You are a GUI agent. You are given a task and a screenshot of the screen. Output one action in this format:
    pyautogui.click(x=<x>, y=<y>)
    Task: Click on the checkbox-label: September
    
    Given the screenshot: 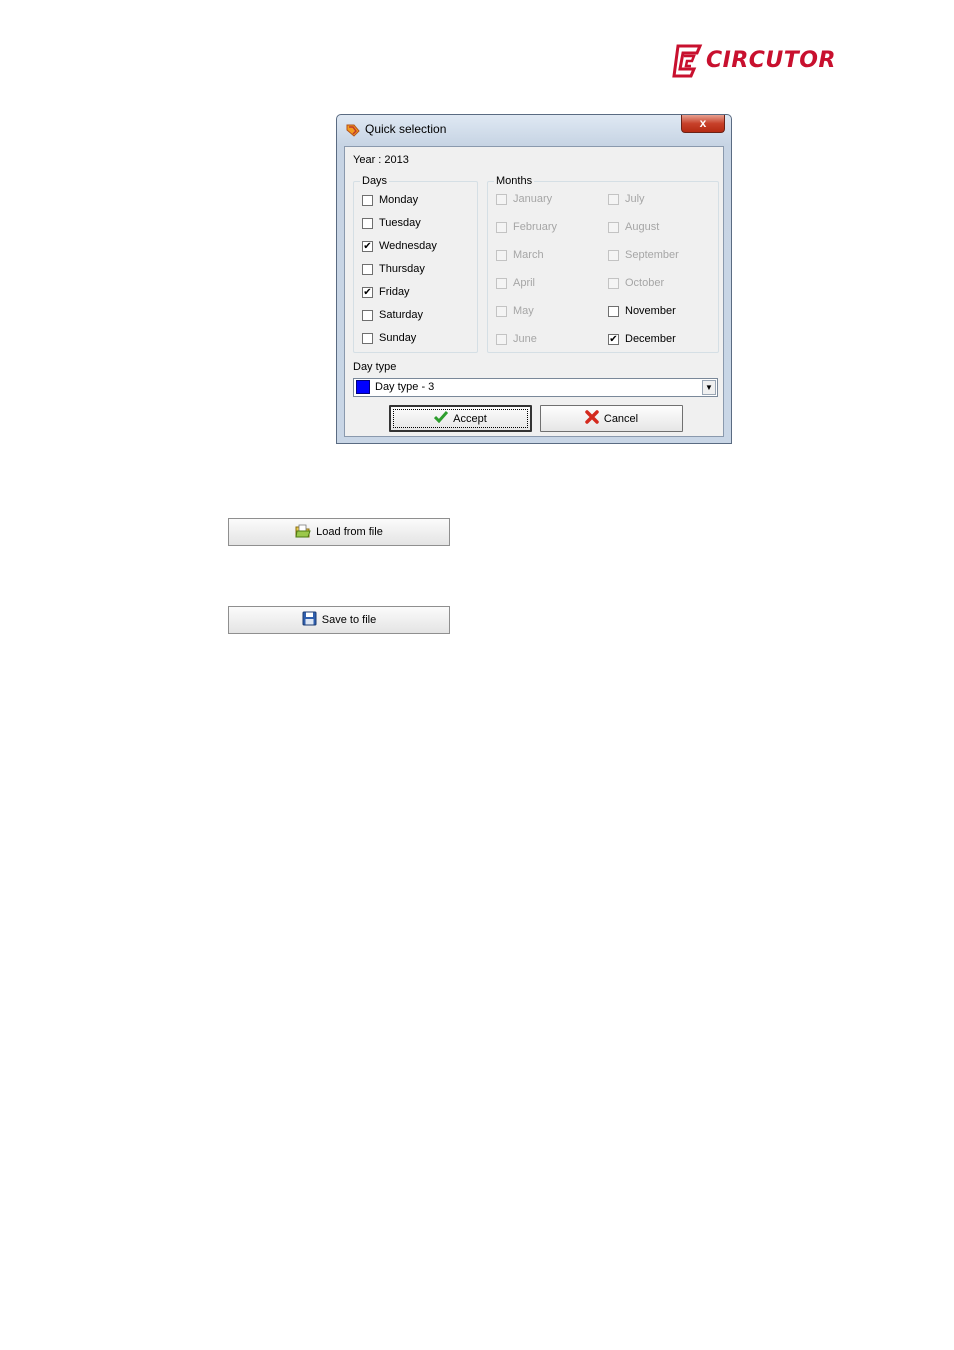 What is the action you would take?
    pyautogui.click(x=652, y=255)
    